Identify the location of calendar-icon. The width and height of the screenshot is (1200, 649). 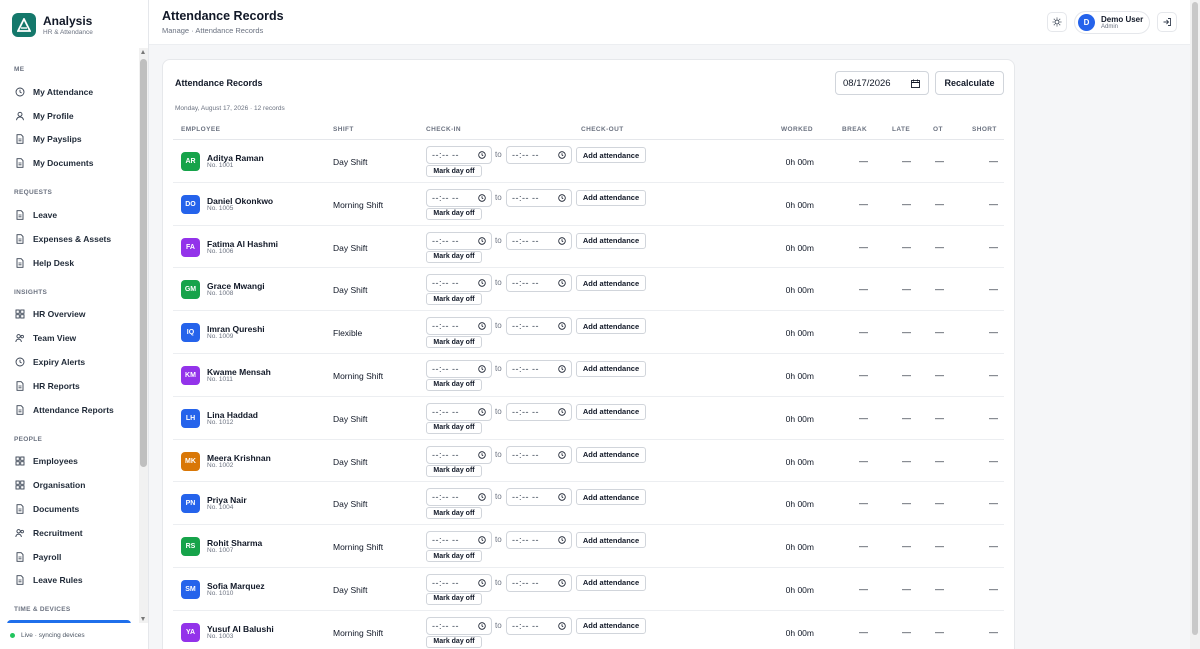
(915, 83).